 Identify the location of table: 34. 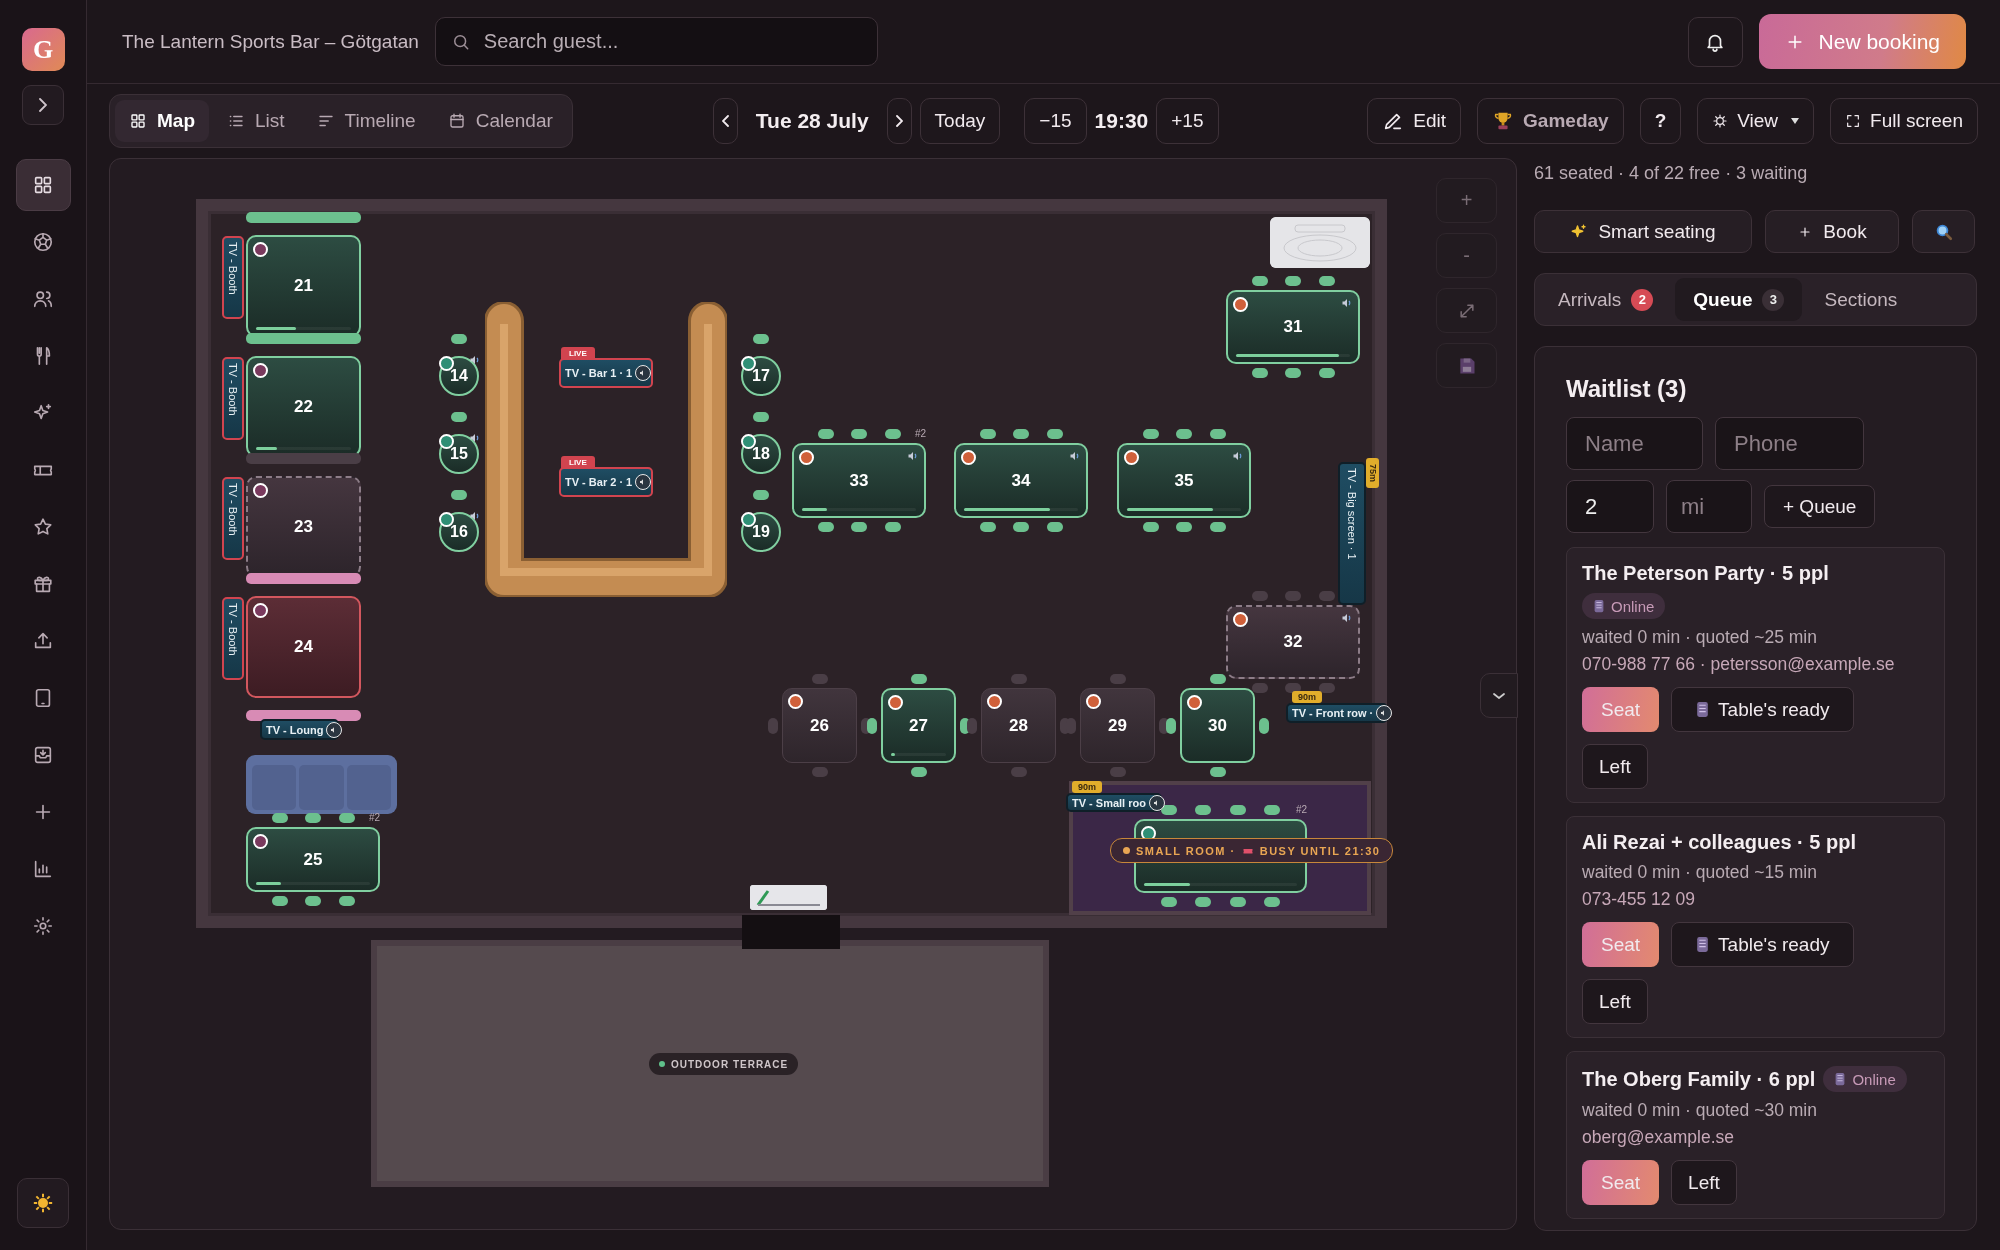
(1021, 480).